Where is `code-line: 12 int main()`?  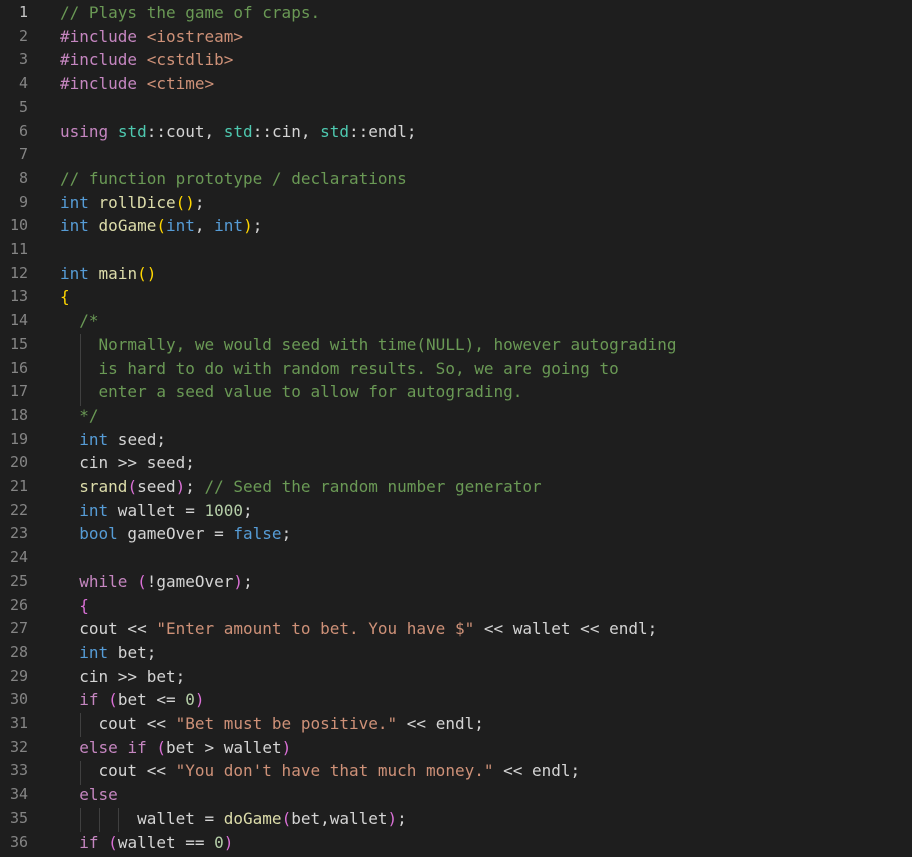
code-line: 12 int main() is located at coordinates (456, 274).